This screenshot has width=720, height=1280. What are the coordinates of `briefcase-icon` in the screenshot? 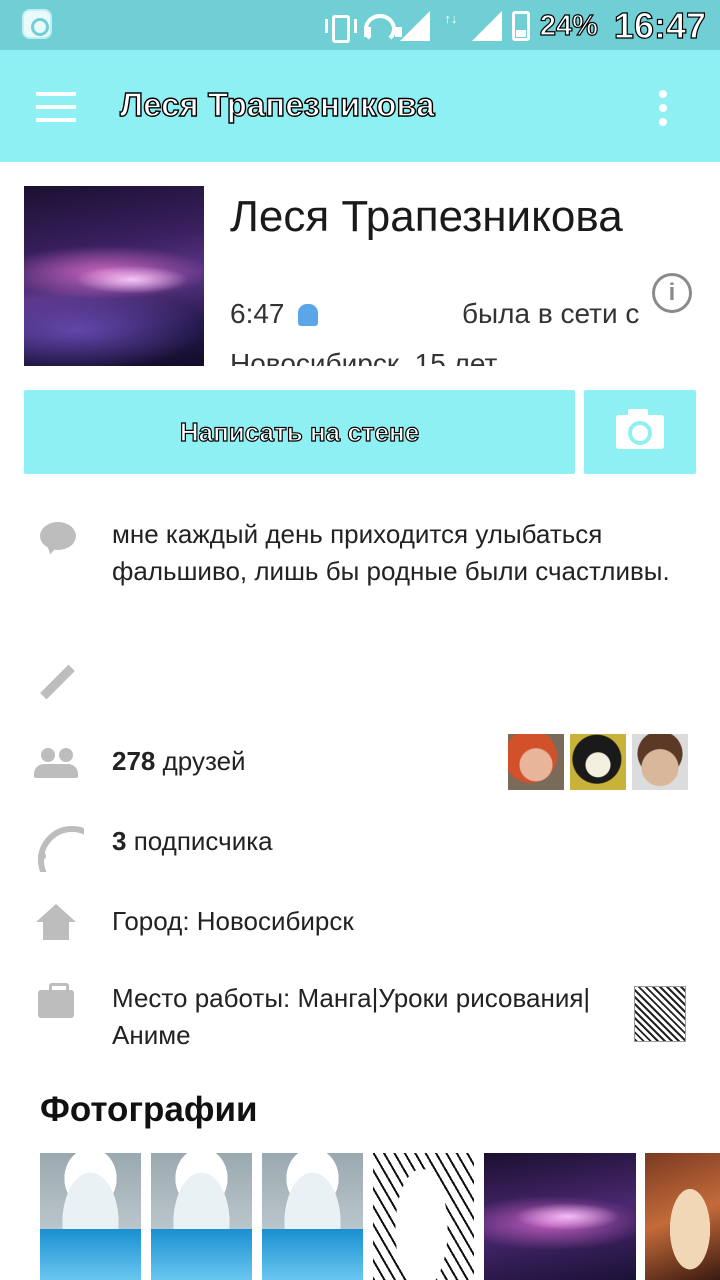 It's located at (56, 1000).